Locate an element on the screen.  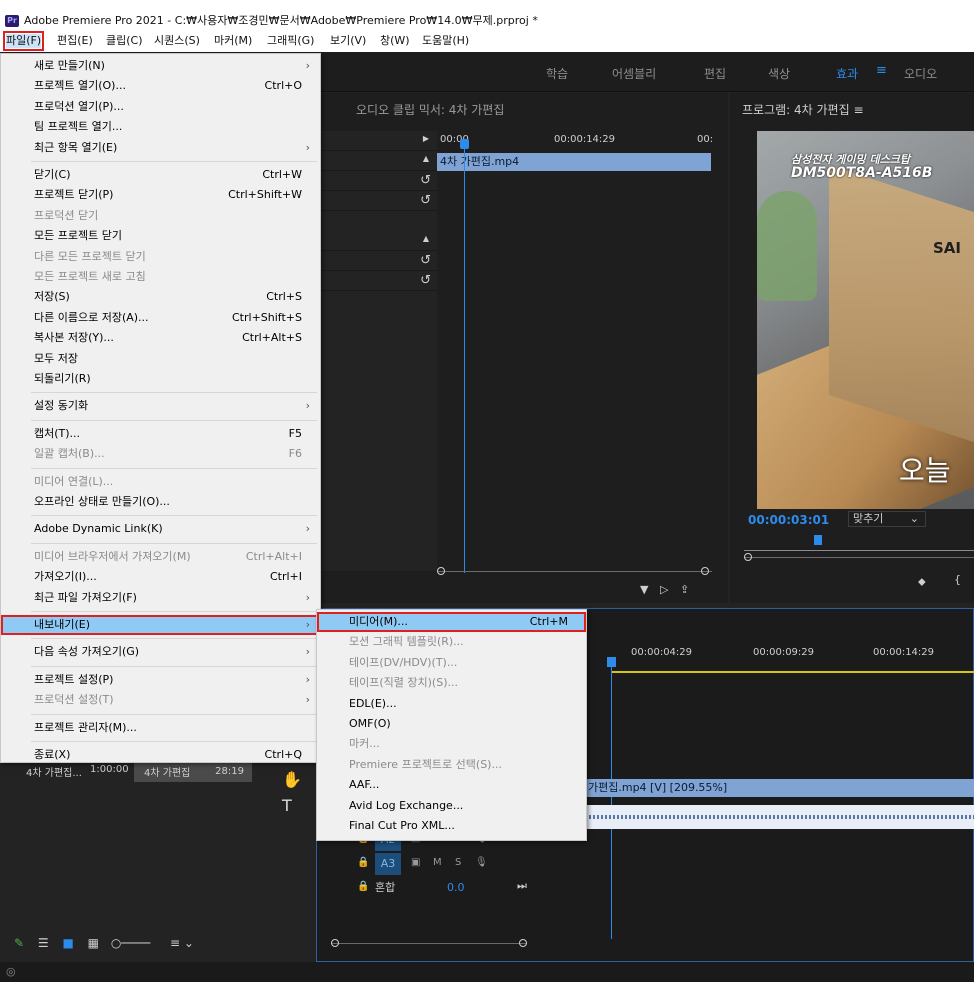
zoom-slider: ○──── is located at coordinates (130, 943).